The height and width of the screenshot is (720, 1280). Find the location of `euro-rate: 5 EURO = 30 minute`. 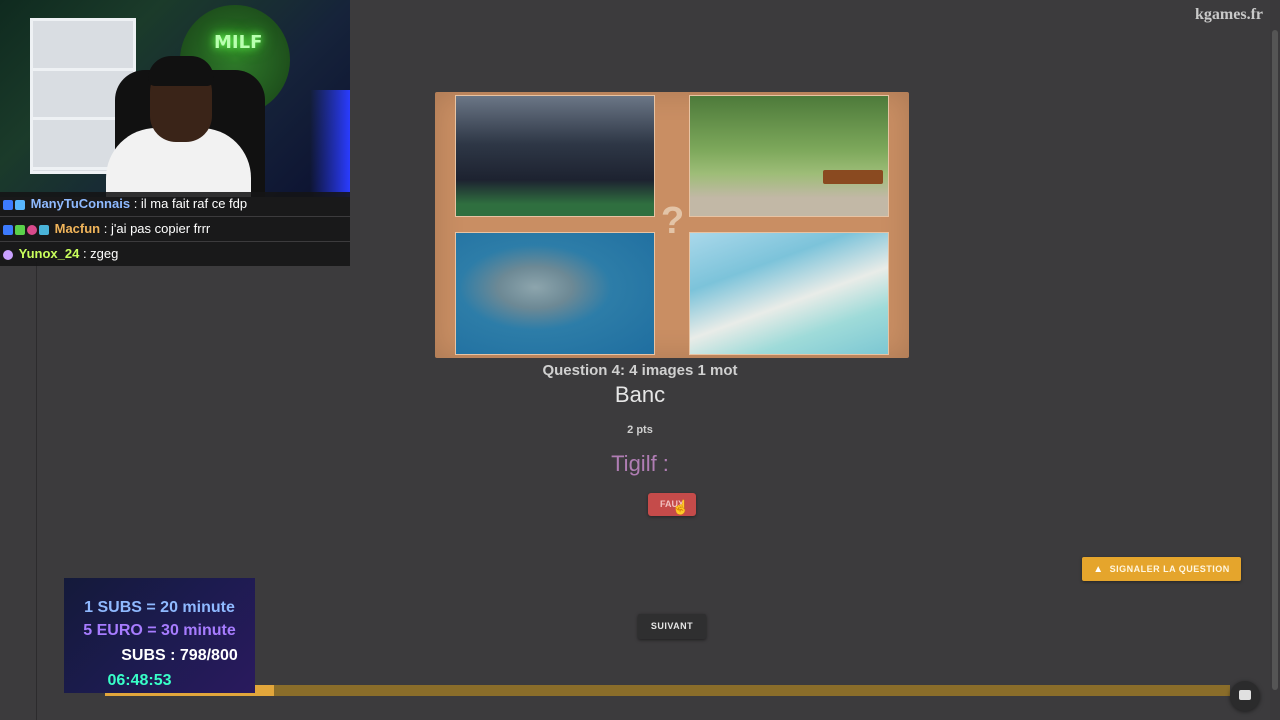

euro-rate: 5 EURO = 30 minute is located at coordinates (159, 630).